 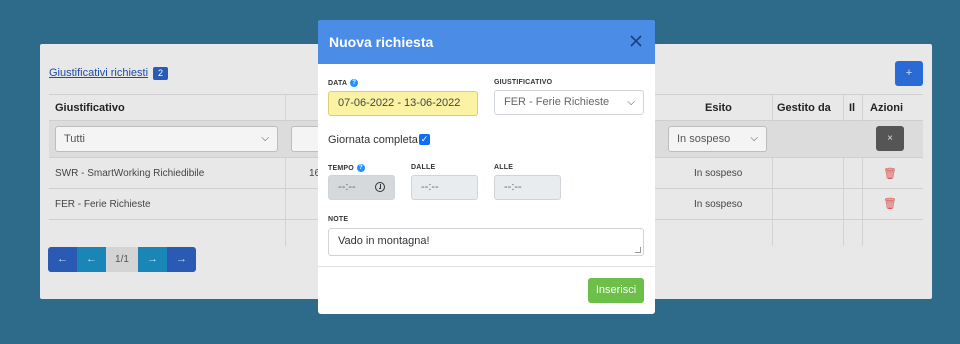 I want to click on last-page-button: →, so click(x=181, y=259).